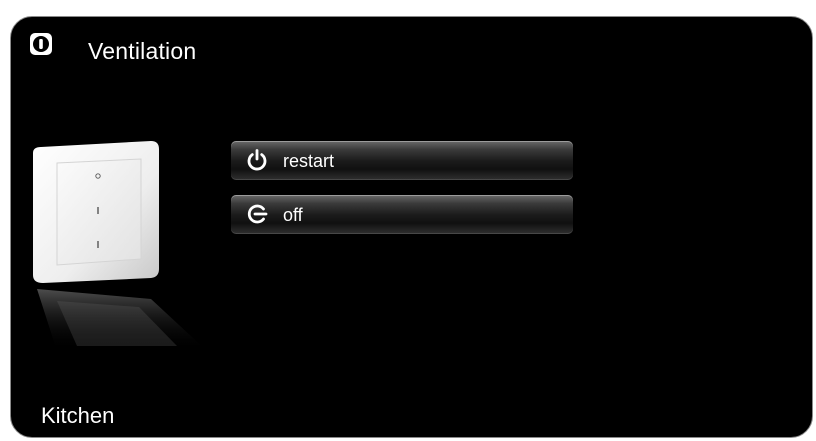 The height and width of the screenshot is (441, 816). What do you see at coordinates (257, 214) in the screenshot?
I see `power-off-g-icon` at bounding box center [257, 214].